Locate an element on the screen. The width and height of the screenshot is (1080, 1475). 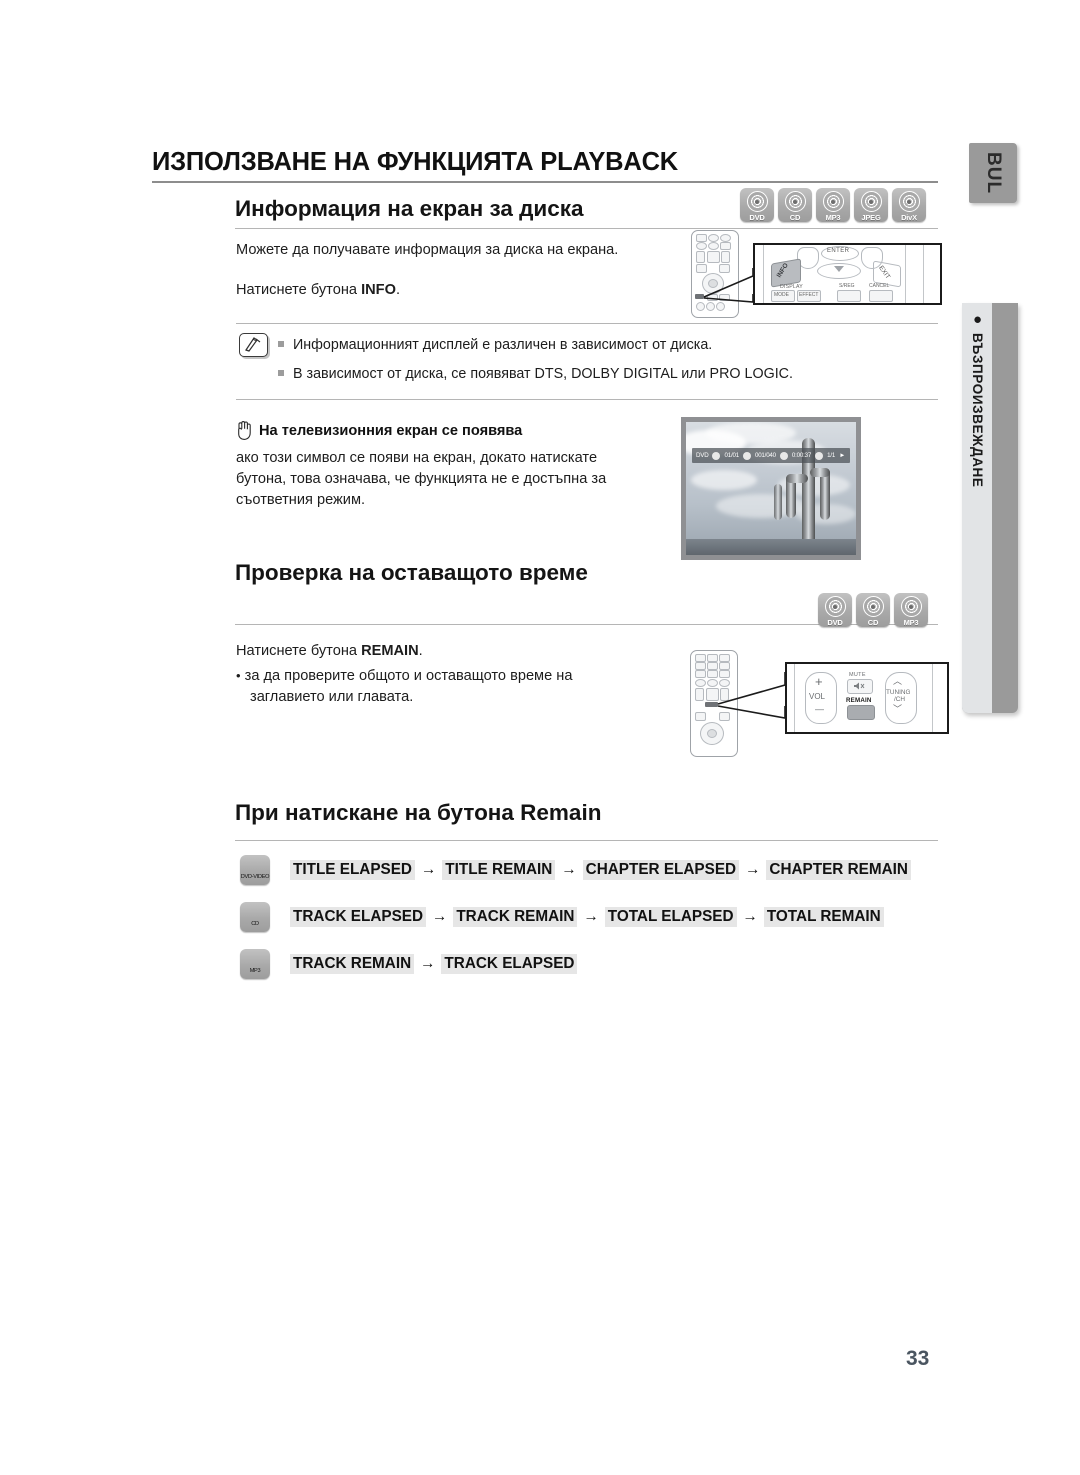
page-number: 33 is located at coordinates (918, 1358).